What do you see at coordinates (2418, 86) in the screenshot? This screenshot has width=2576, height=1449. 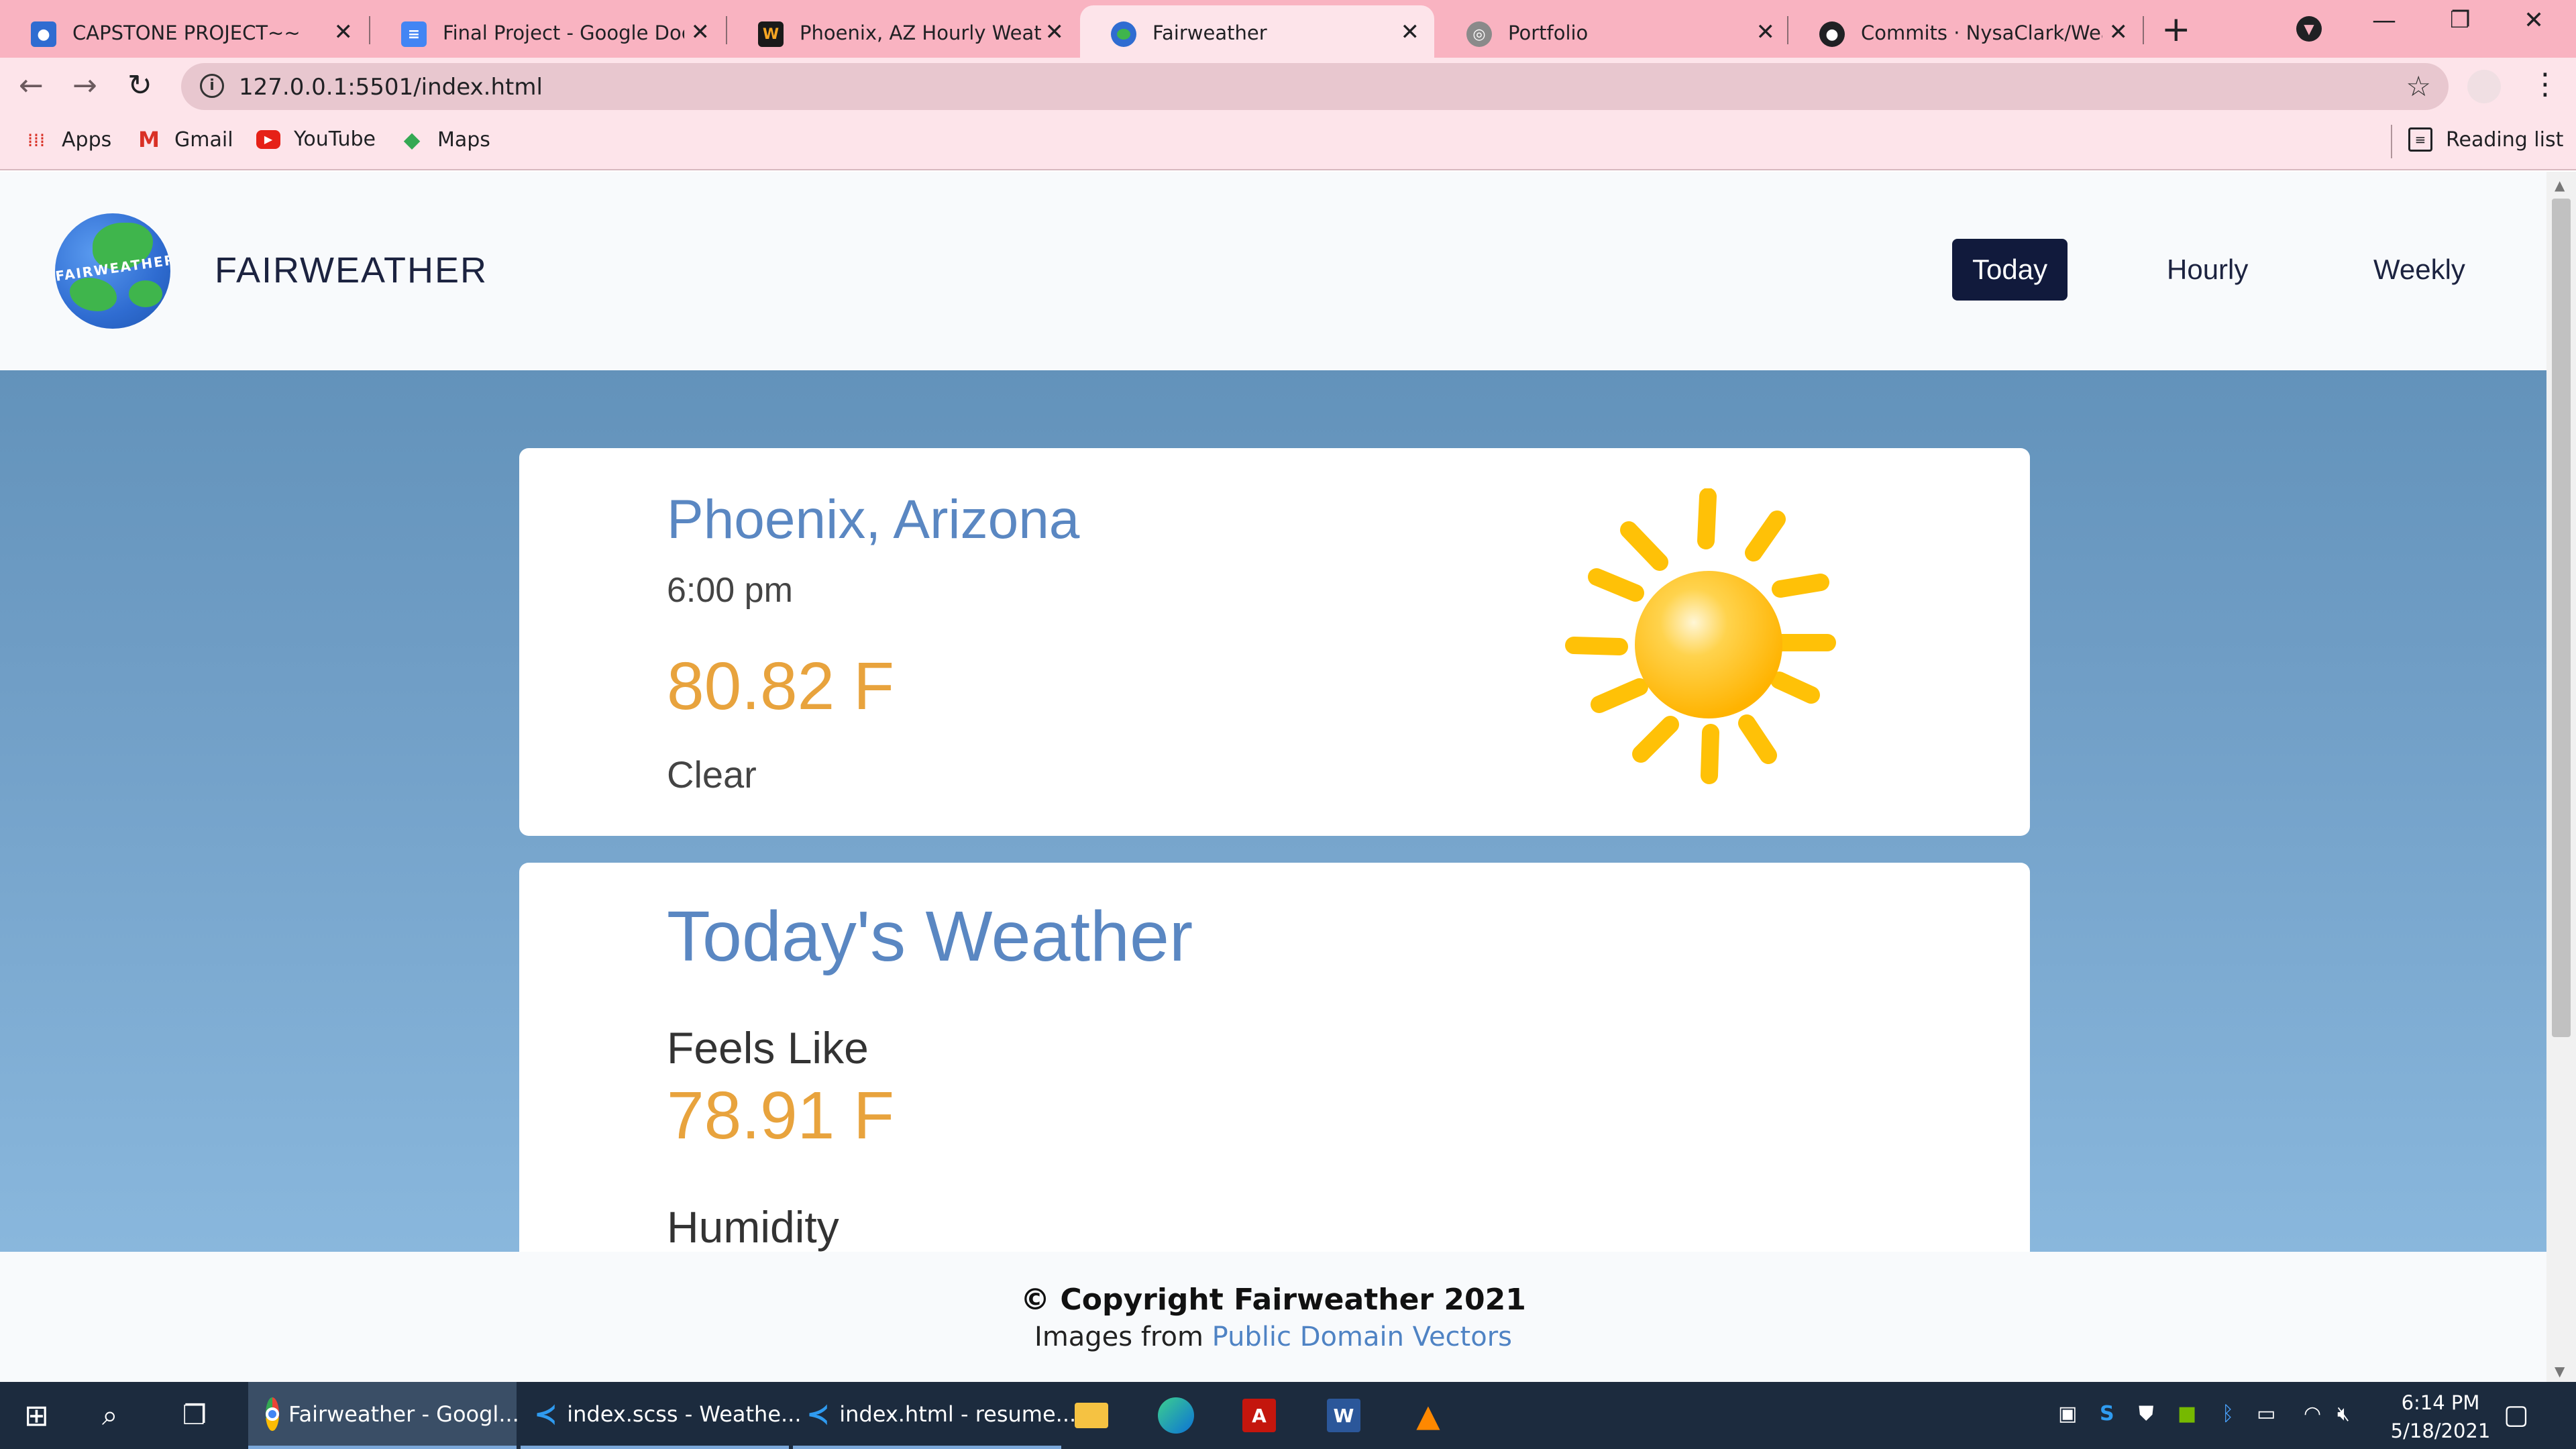 I see `bookmark-star-icon: ☆` at bounding box center [2418, 86].